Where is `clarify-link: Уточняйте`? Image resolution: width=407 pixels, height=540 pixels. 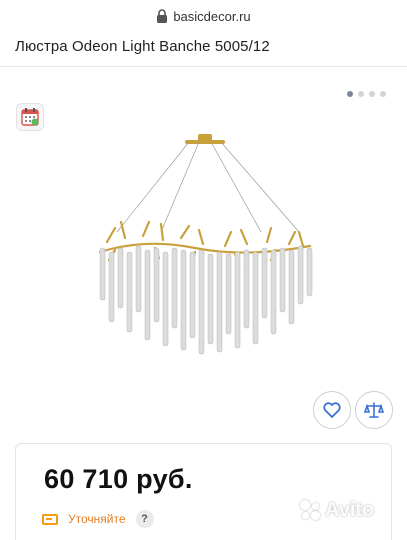
clarify-link: Уточняйте is located at coordinates (97, 519).